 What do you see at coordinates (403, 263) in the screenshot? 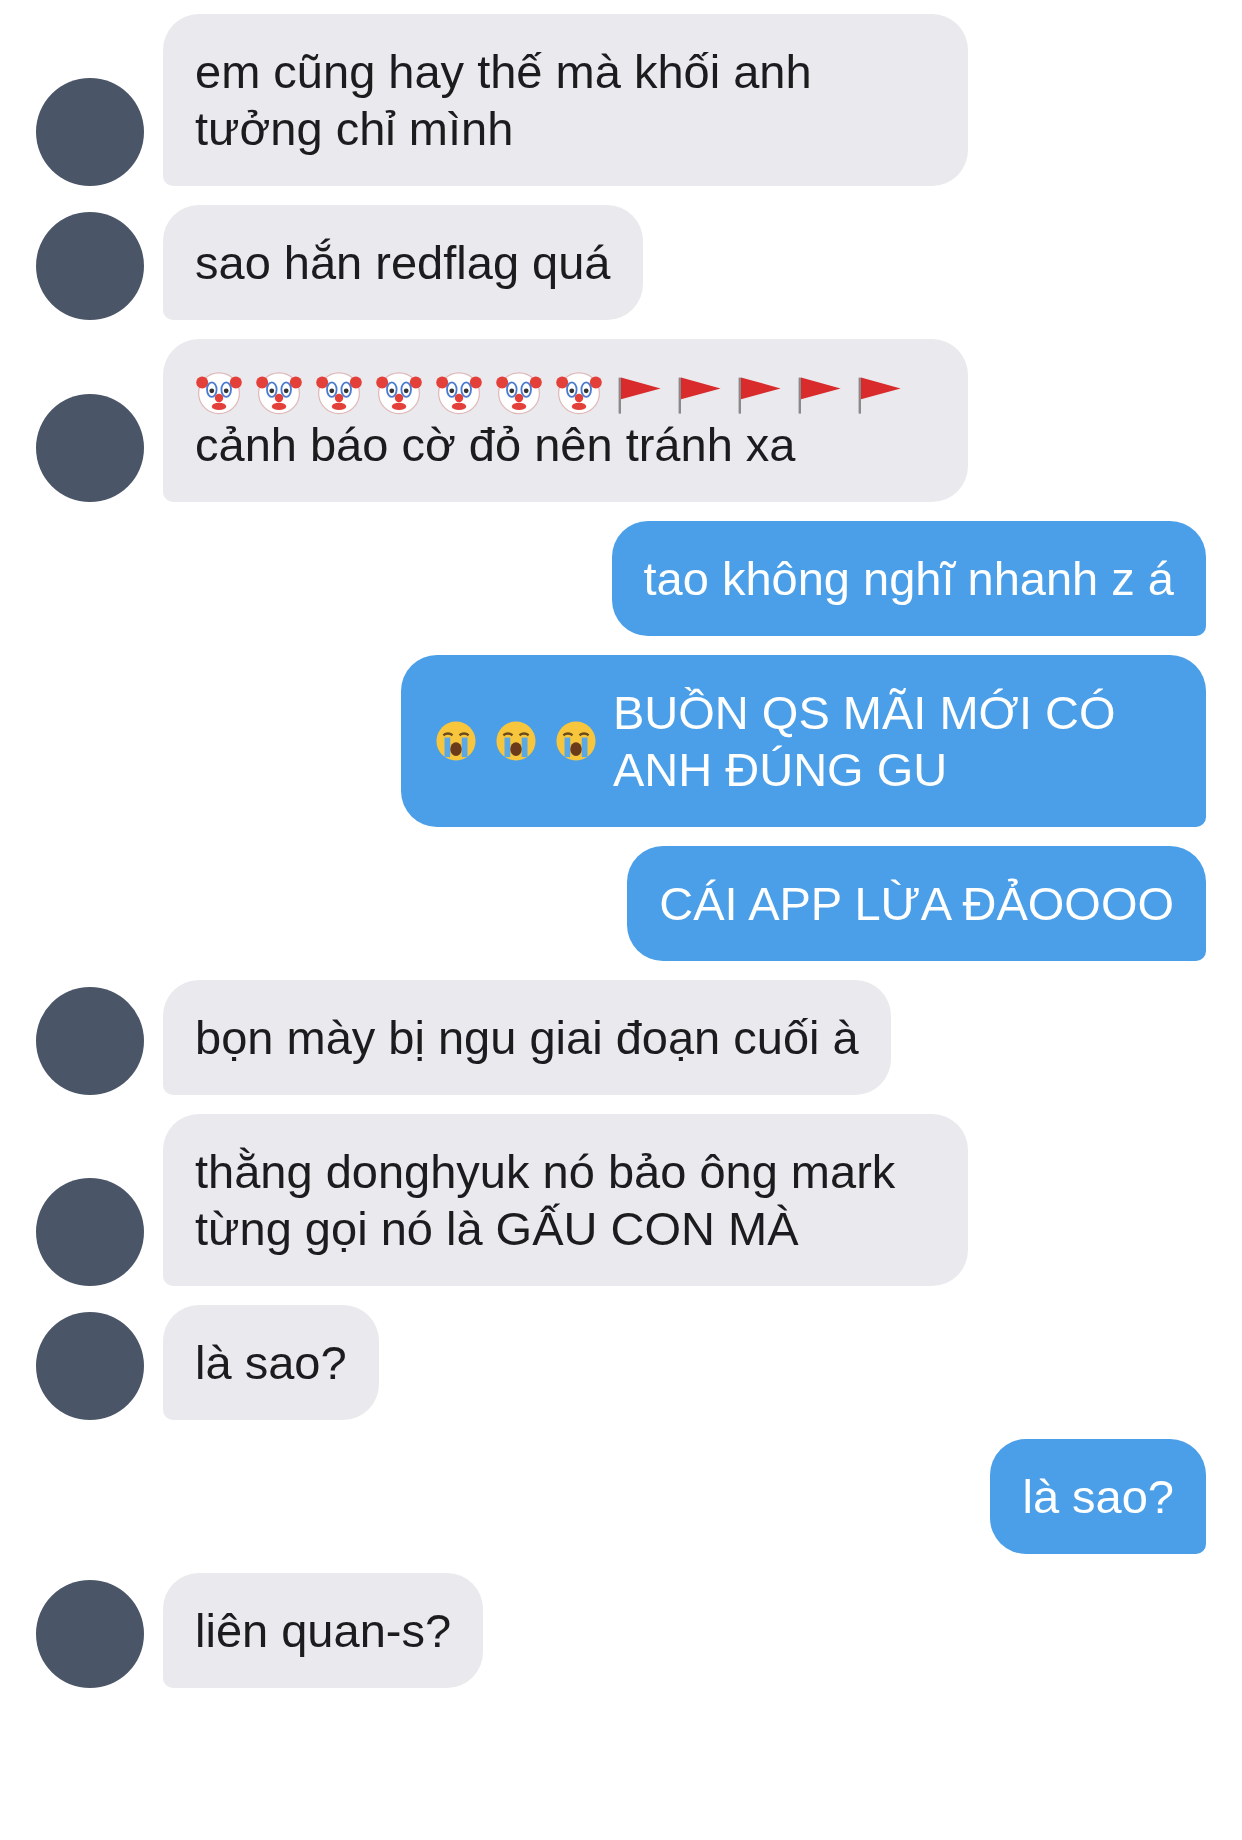
I see `message-text: sao hắn redflag quá` at bounding box center [403, 263].